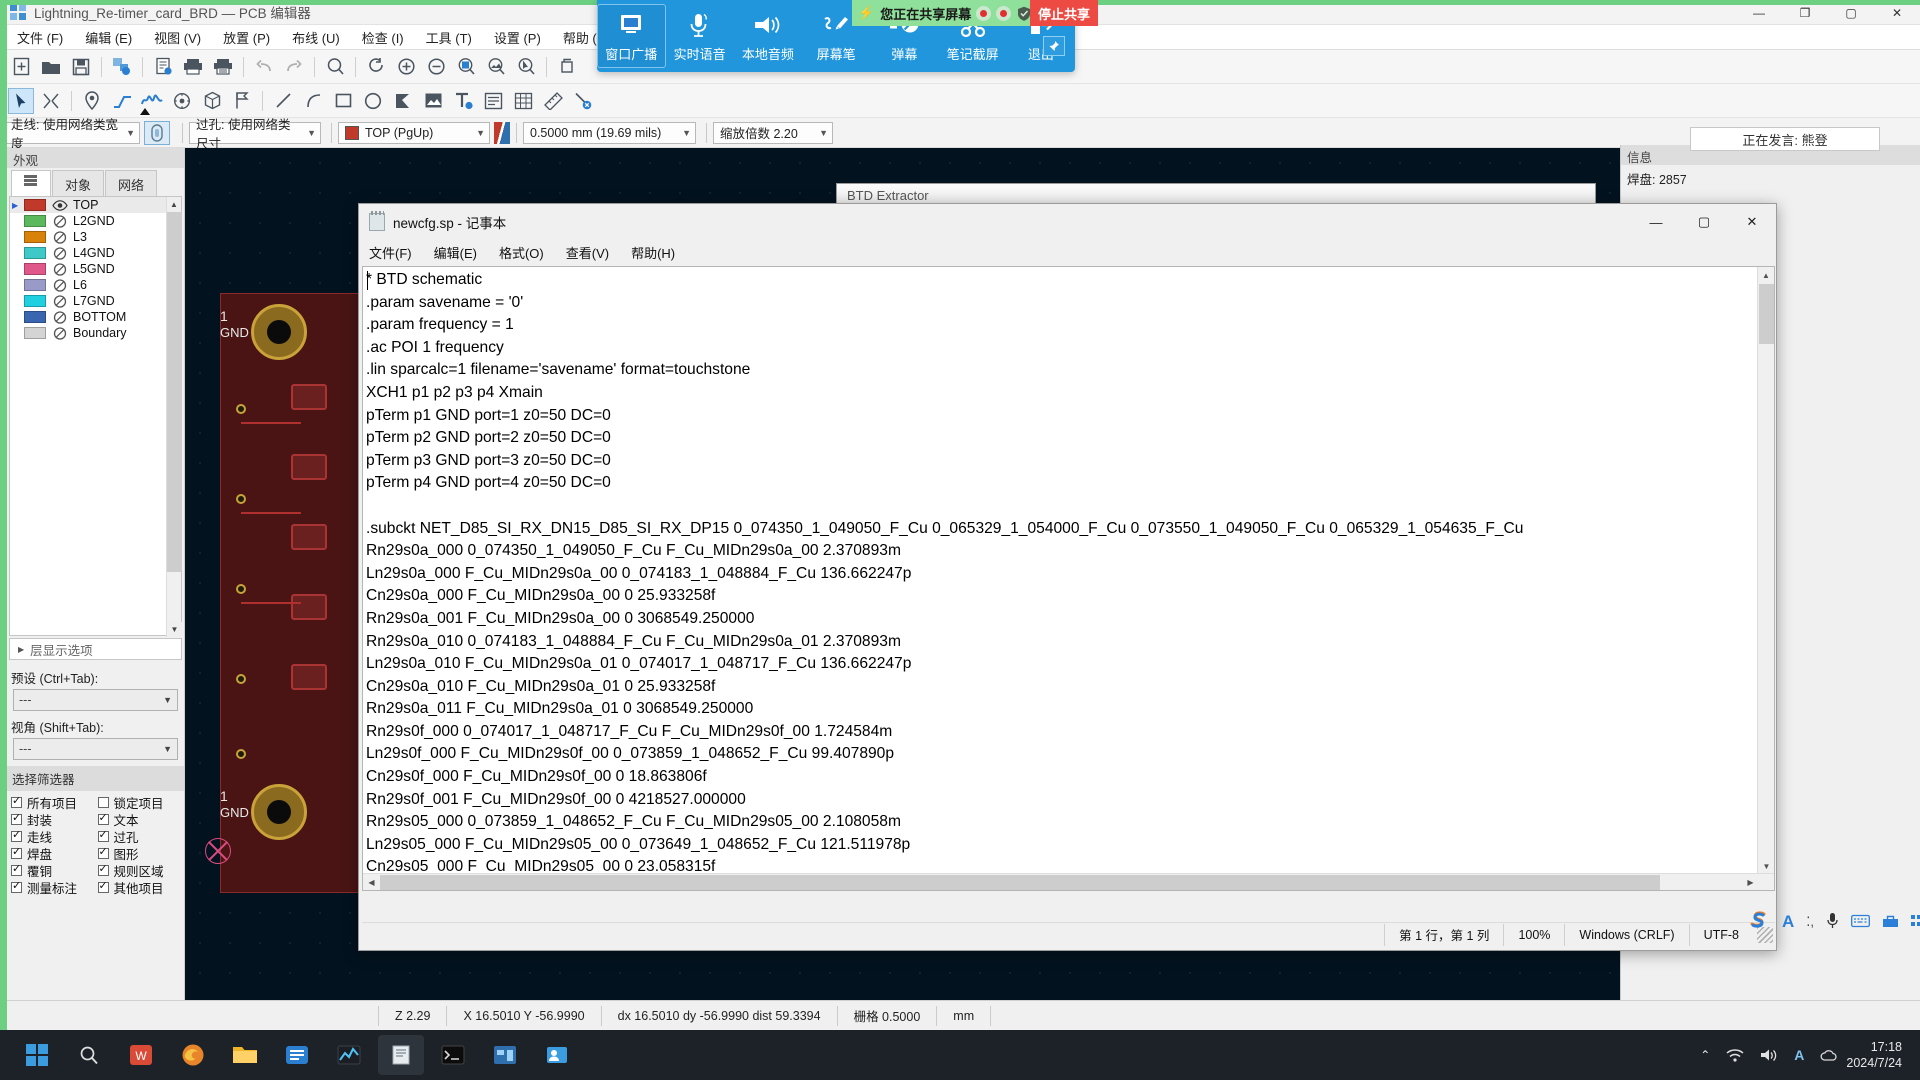  What do you see at coordinates (373, 101) in the screenshot?
I see `circle-icon` at bounding box center [373, 101].